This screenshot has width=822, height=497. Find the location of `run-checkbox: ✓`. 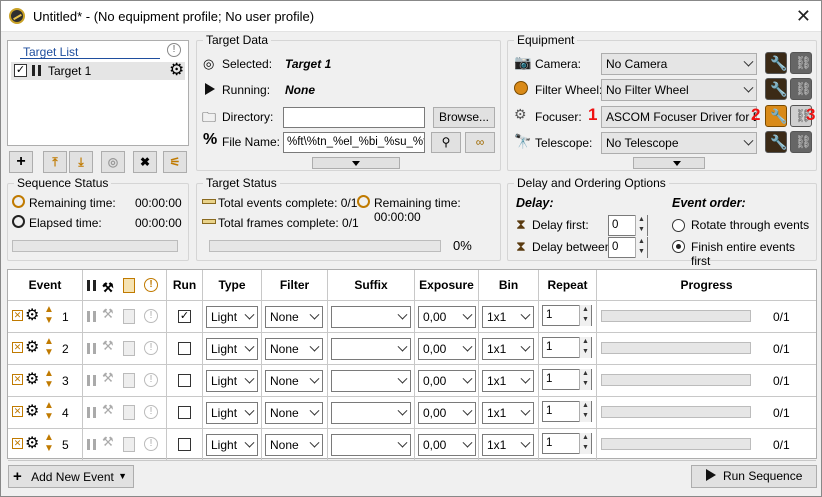

run-checkbox: ✓ is located at coordinates (184, 316).